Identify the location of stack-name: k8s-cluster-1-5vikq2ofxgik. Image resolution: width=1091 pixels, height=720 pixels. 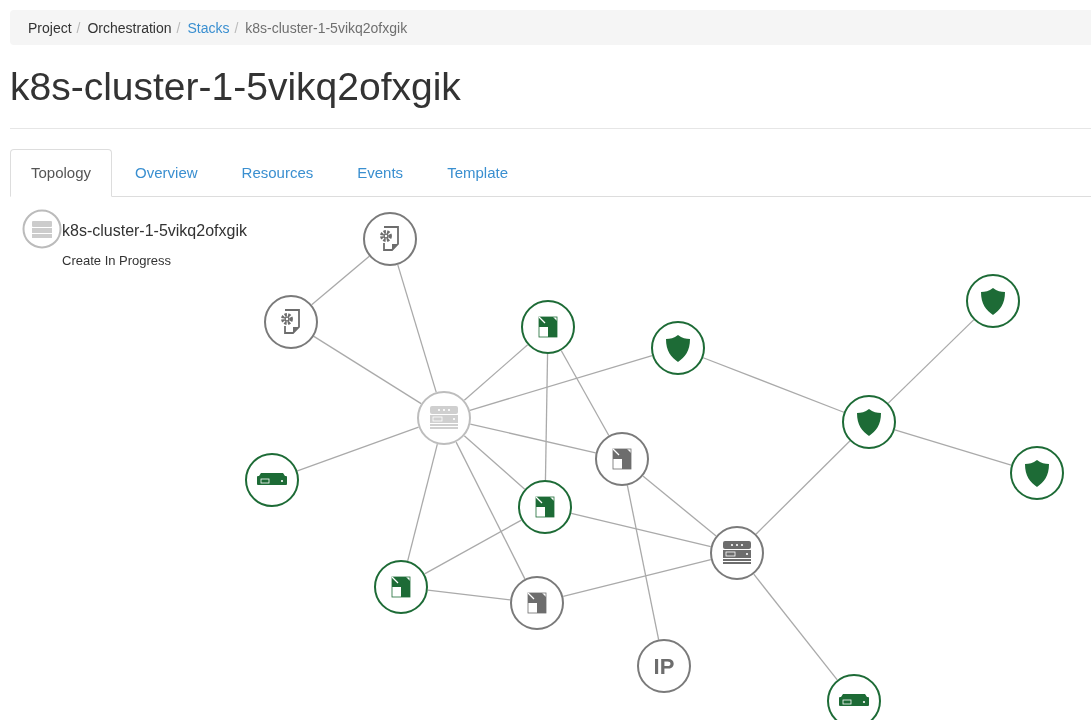
(154, 231).